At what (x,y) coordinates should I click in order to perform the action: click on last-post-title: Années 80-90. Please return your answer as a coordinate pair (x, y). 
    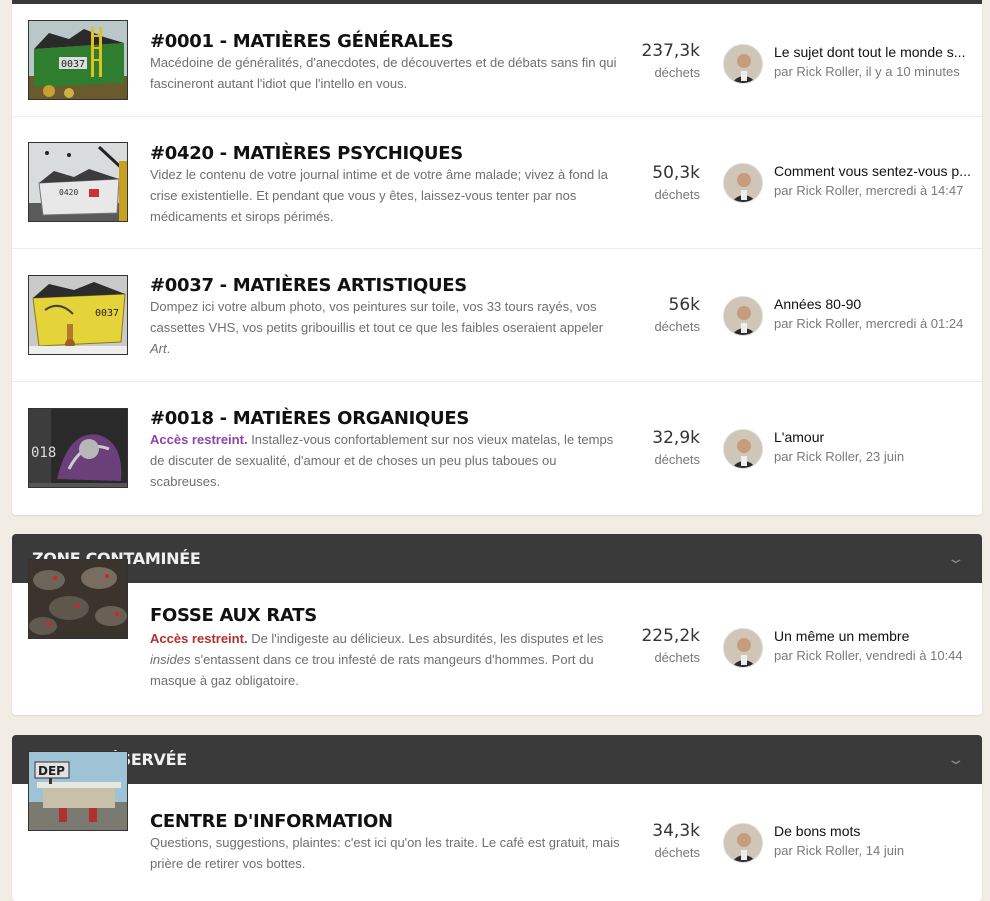
    Looking at the image, I should click on (874, 304).